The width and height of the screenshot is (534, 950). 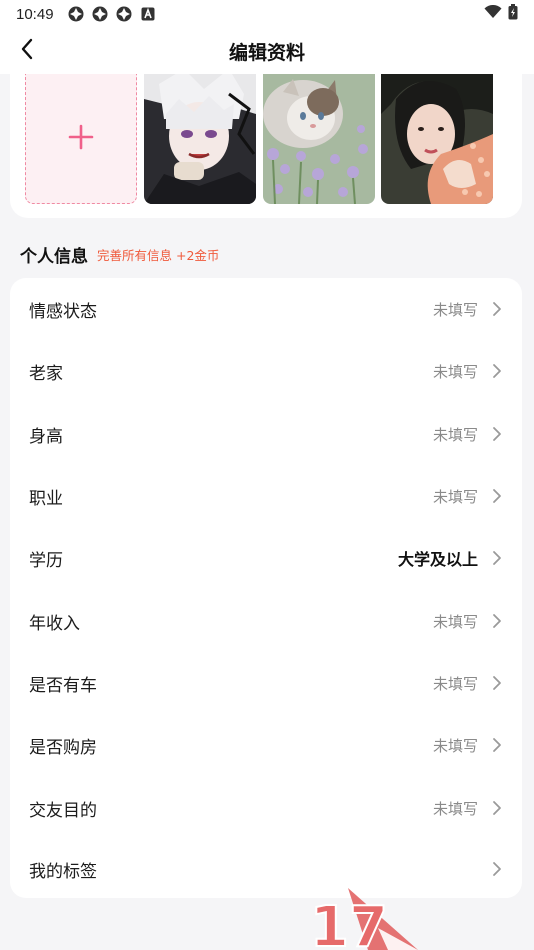 I want to click on row-label: 交友目的, so click(x=63, y=810).